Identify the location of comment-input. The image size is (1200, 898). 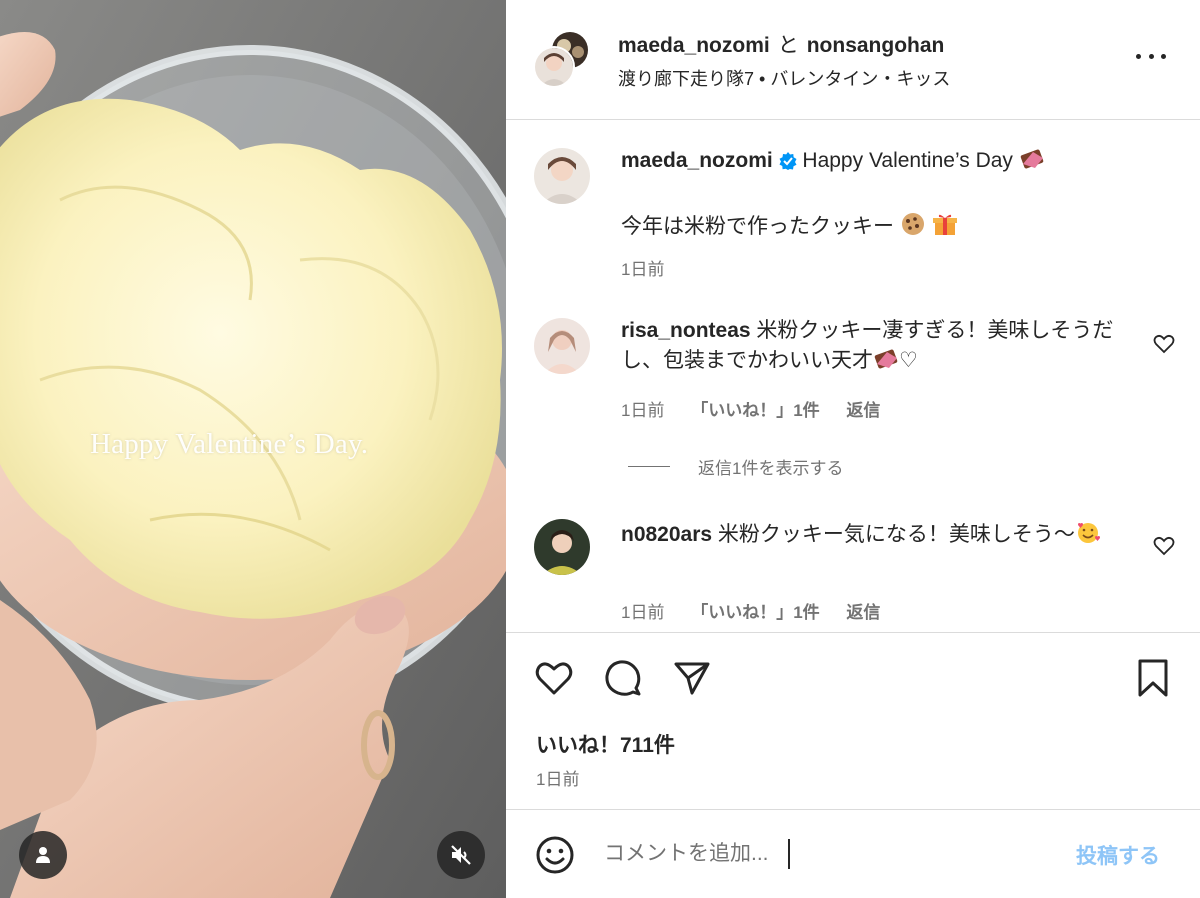
(824, 854).